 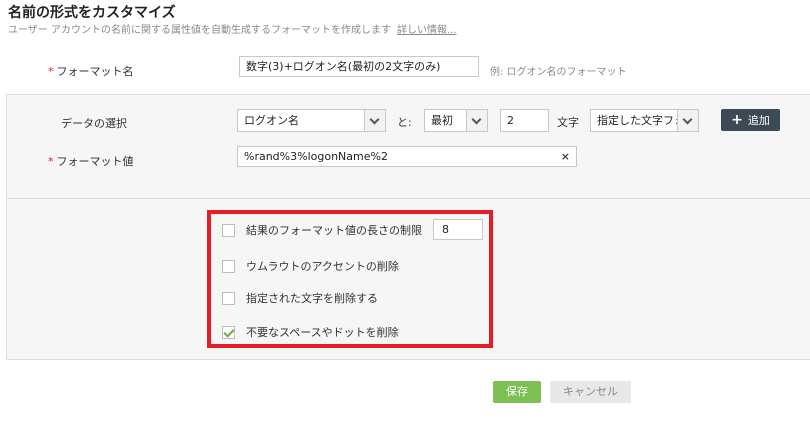 I want to click on option-label: ウムラウトのアクセントの削除, so click(x=322, y=266).